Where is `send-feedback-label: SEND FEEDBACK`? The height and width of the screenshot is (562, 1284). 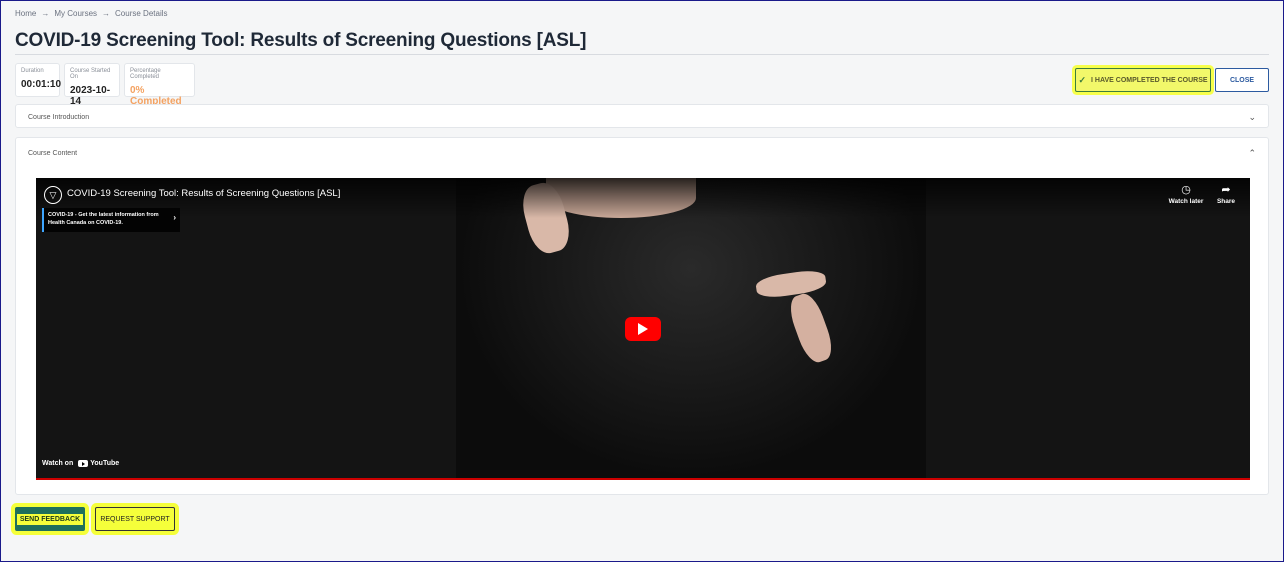 send-feedback-label: SEND FEEDBACK is located at coordinates (50, 519).